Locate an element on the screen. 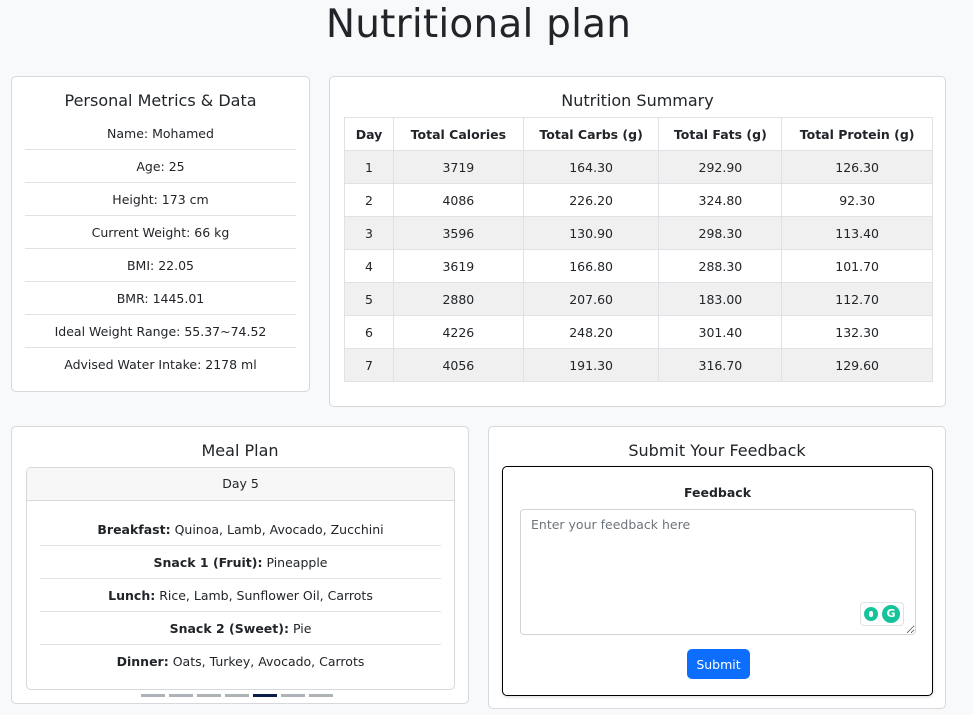  cell-calories: 2880 is located at coordinates (458, 299).